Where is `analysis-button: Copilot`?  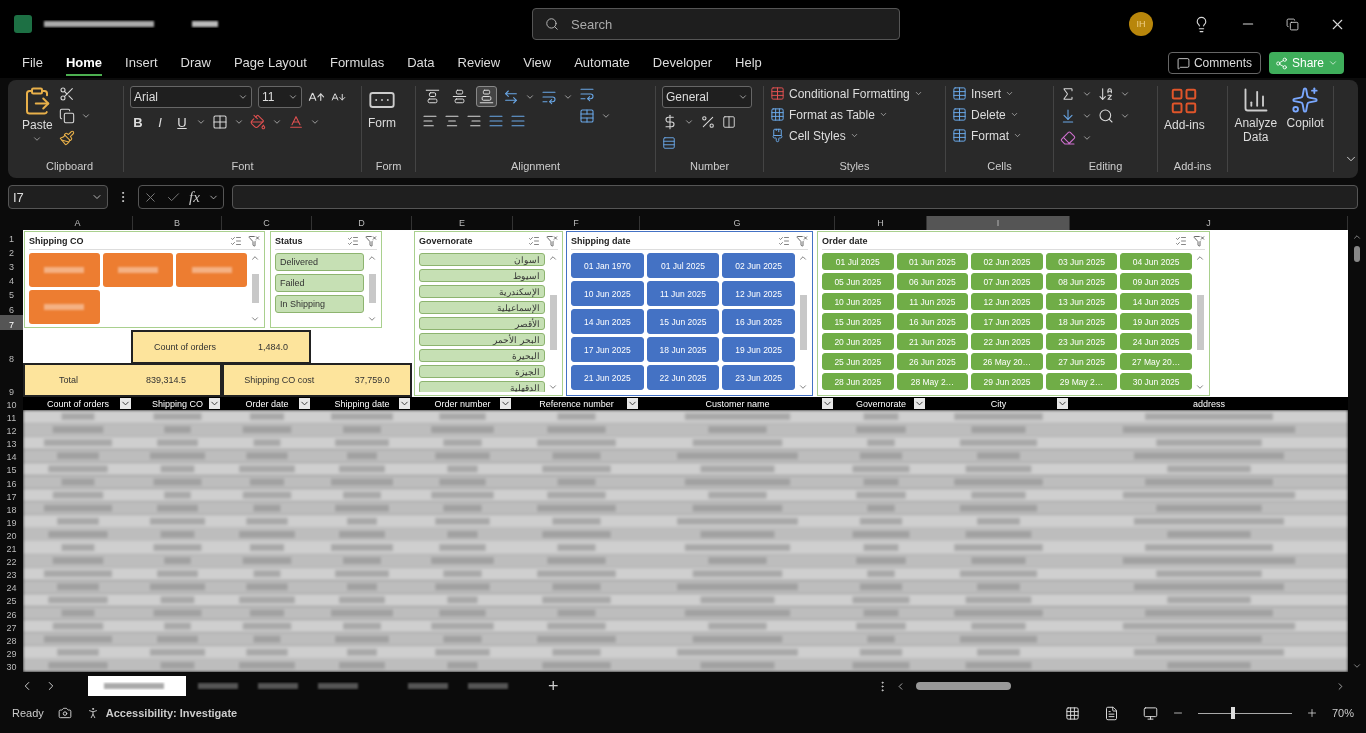 analysis-button: Copilot is located at coordinates (1305, 108).